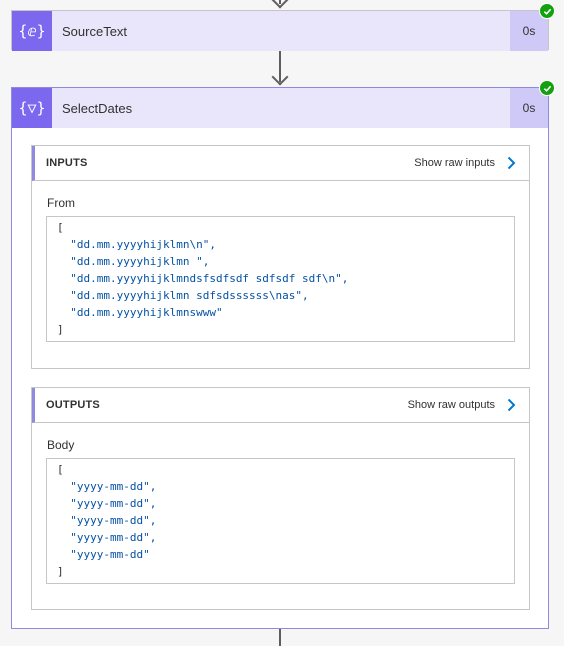 The height and width of the screenshot is (646, 564). What do you see at coordinates (97, 108) in the screenshot?
I see `action-title: SelectDates` at bounding box center [97, 108].